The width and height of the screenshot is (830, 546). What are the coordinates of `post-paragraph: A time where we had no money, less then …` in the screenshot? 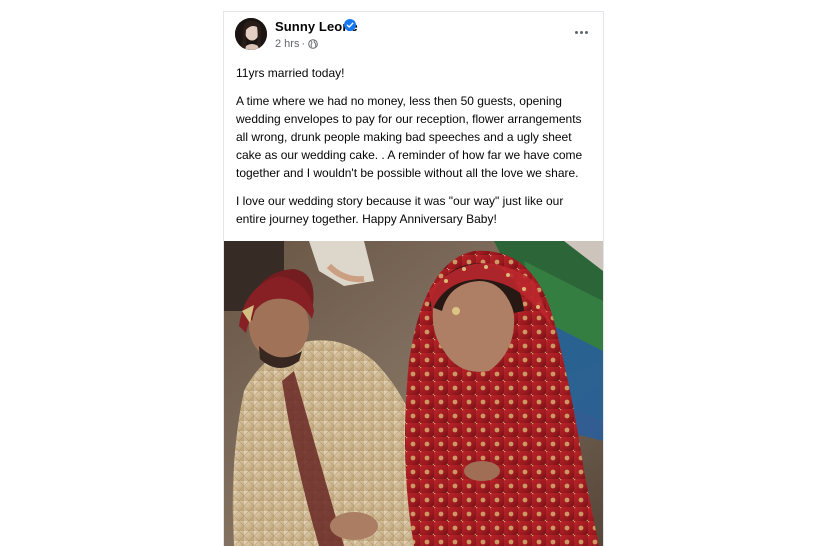 It's located at (409, 137).